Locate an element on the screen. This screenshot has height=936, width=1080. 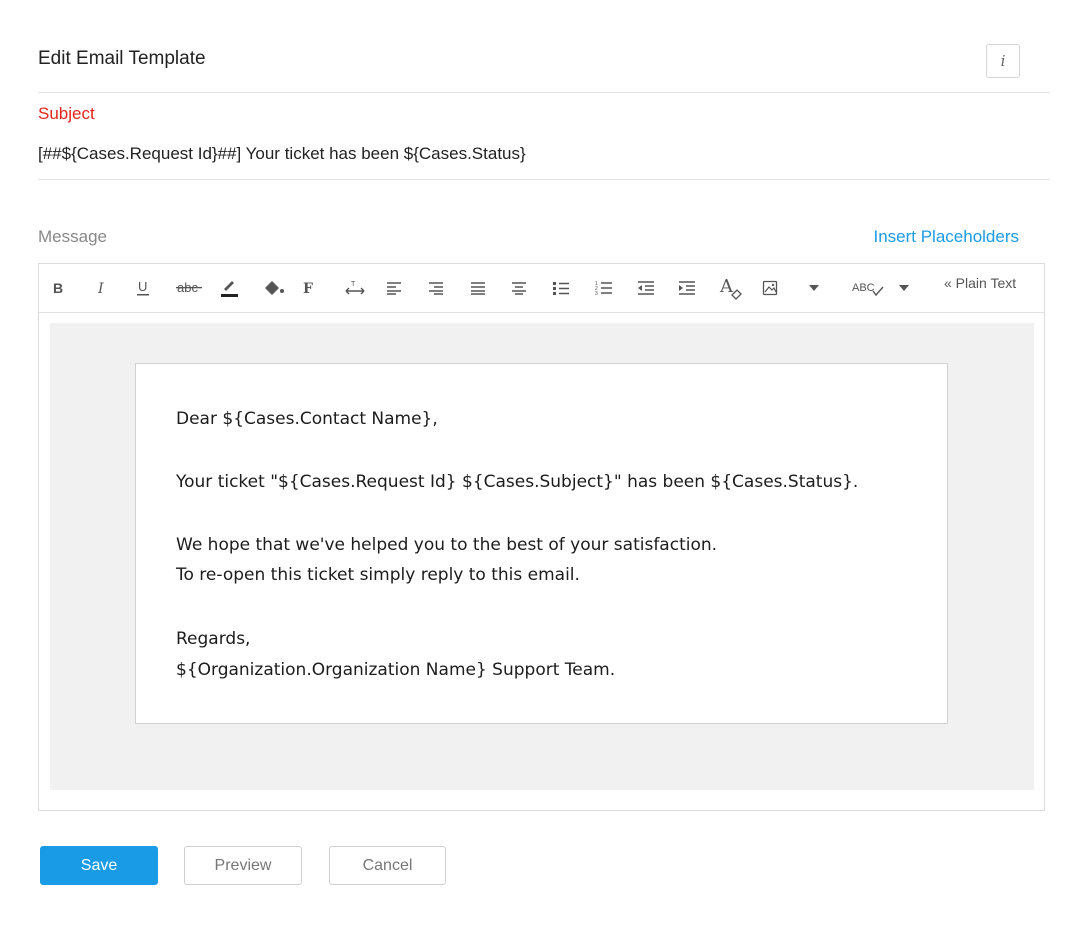
strikethrough-button: abc is located at coordinates (189, 288).